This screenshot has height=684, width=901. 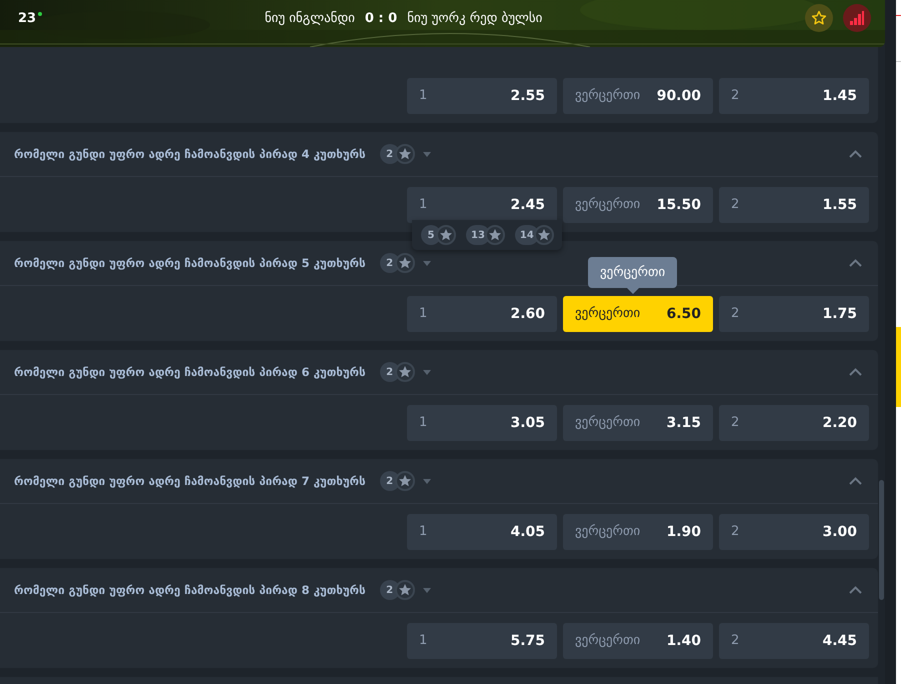 I want to click on odds-button: 2 4.45, so click(x=794, y=640).